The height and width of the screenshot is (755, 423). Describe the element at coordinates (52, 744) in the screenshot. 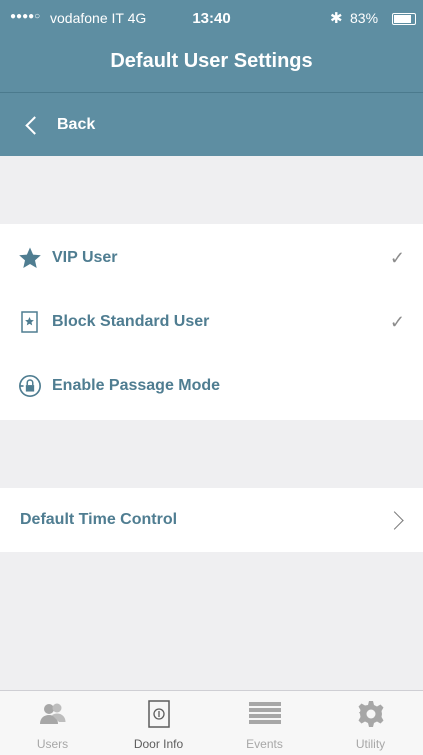

I see `tab-label: Users` at that location.